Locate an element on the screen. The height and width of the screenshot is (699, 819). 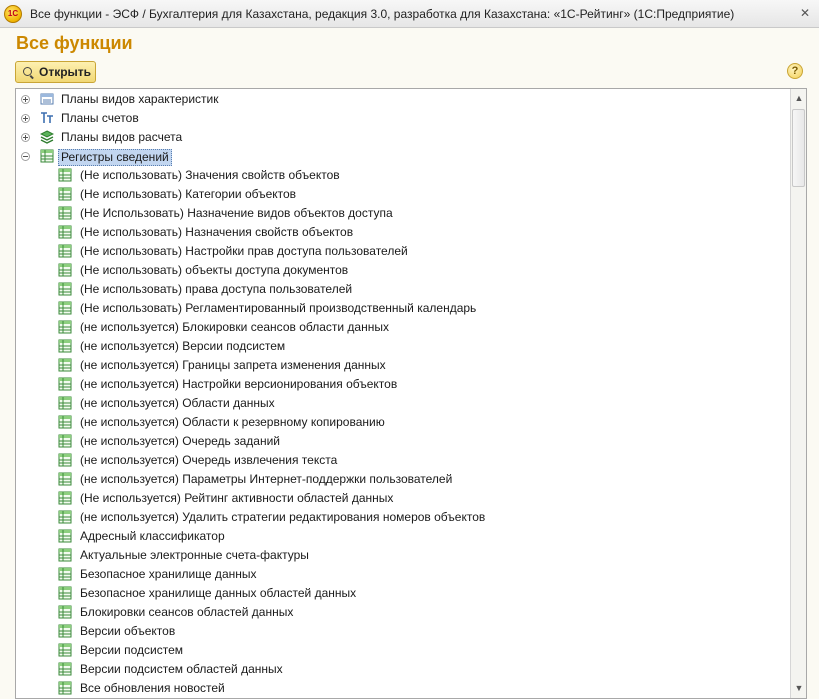
tree-item-label: Планы счетов is located at coordinates (100, 118).